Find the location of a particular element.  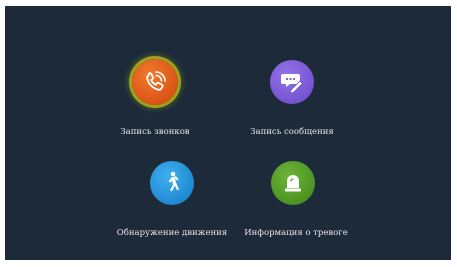

call-records-button: Запись звонков is located at coordinates (155, 109).